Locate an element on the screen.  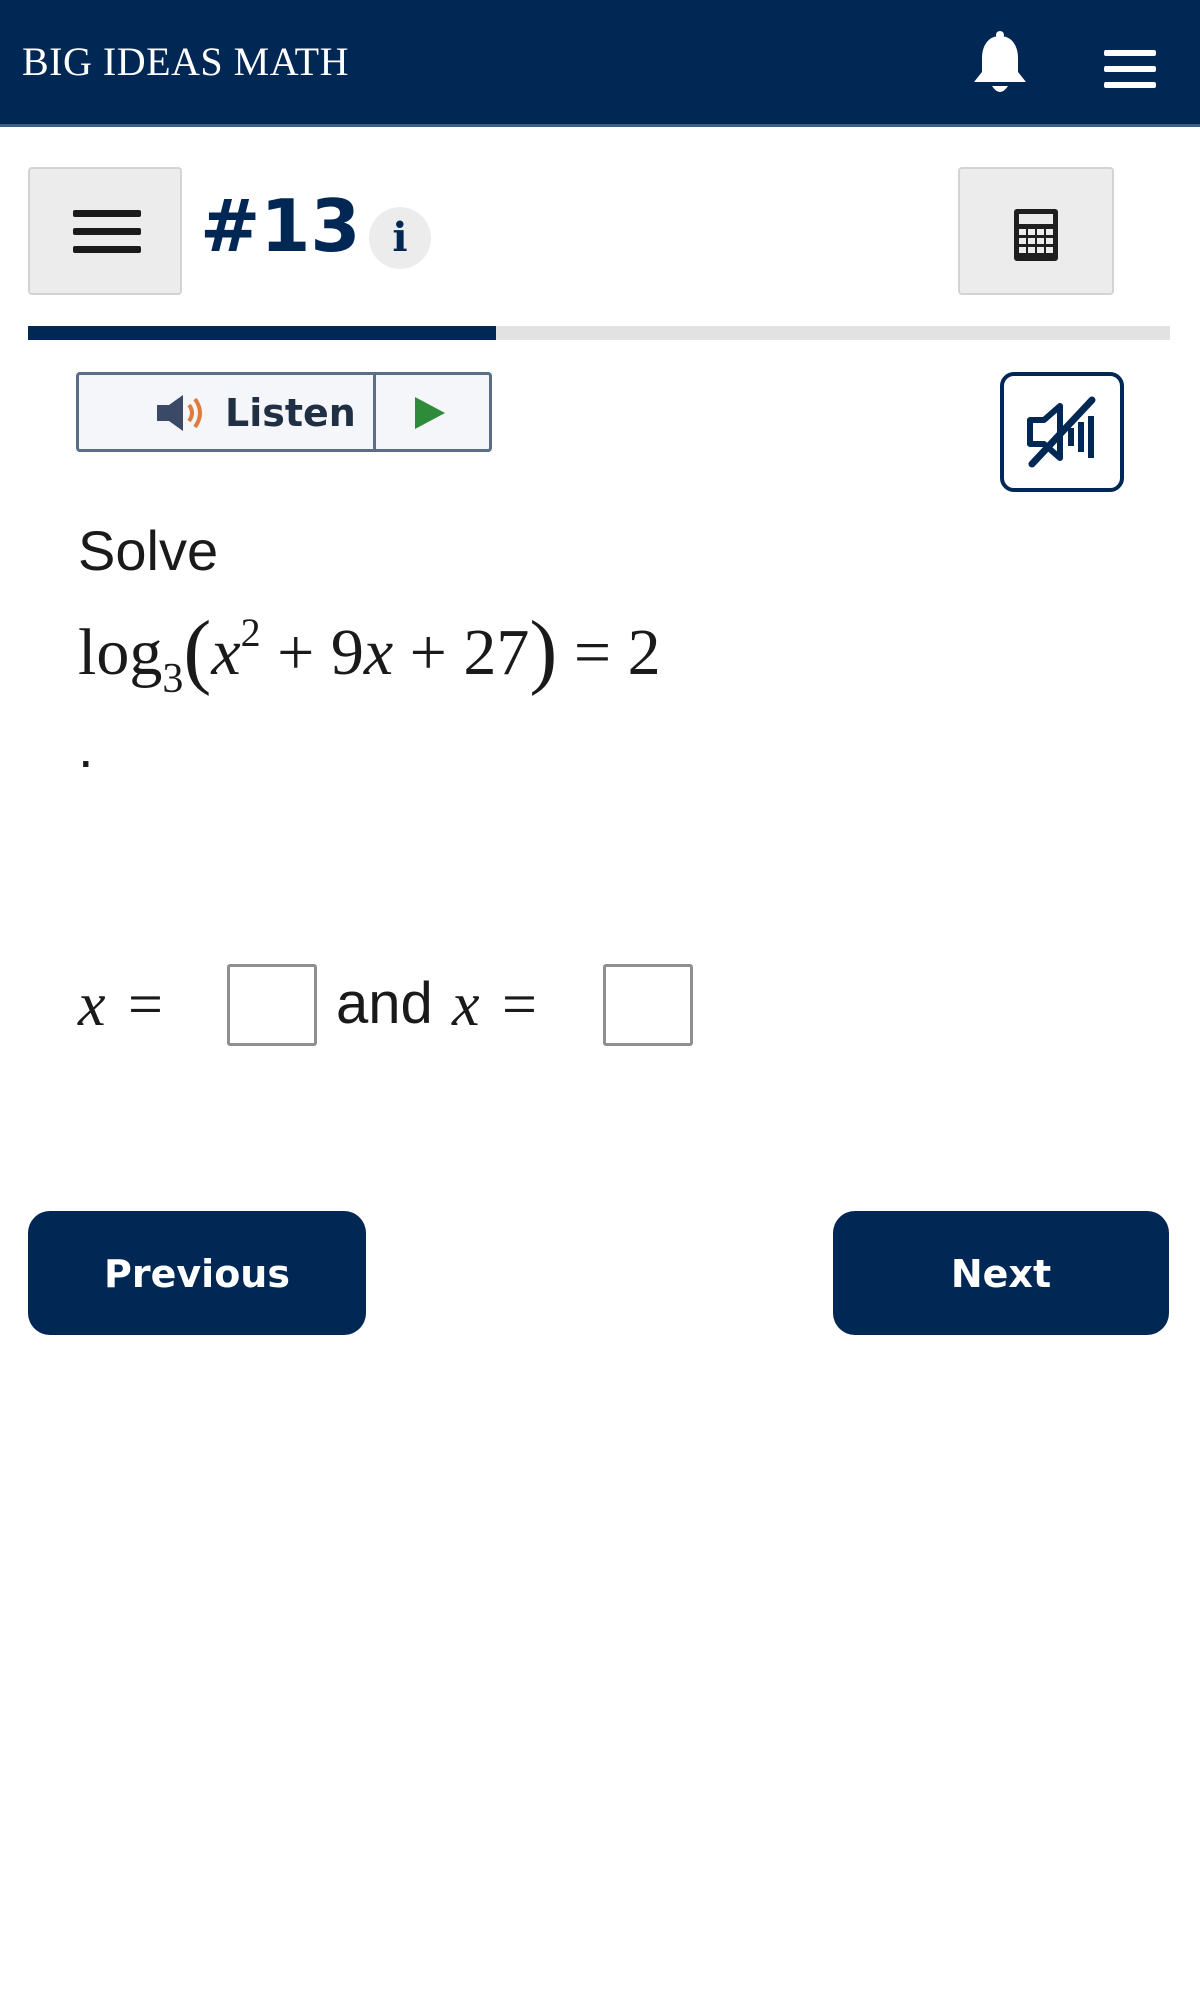
equation-exponent: 2 is located at coordinates (250, 632).